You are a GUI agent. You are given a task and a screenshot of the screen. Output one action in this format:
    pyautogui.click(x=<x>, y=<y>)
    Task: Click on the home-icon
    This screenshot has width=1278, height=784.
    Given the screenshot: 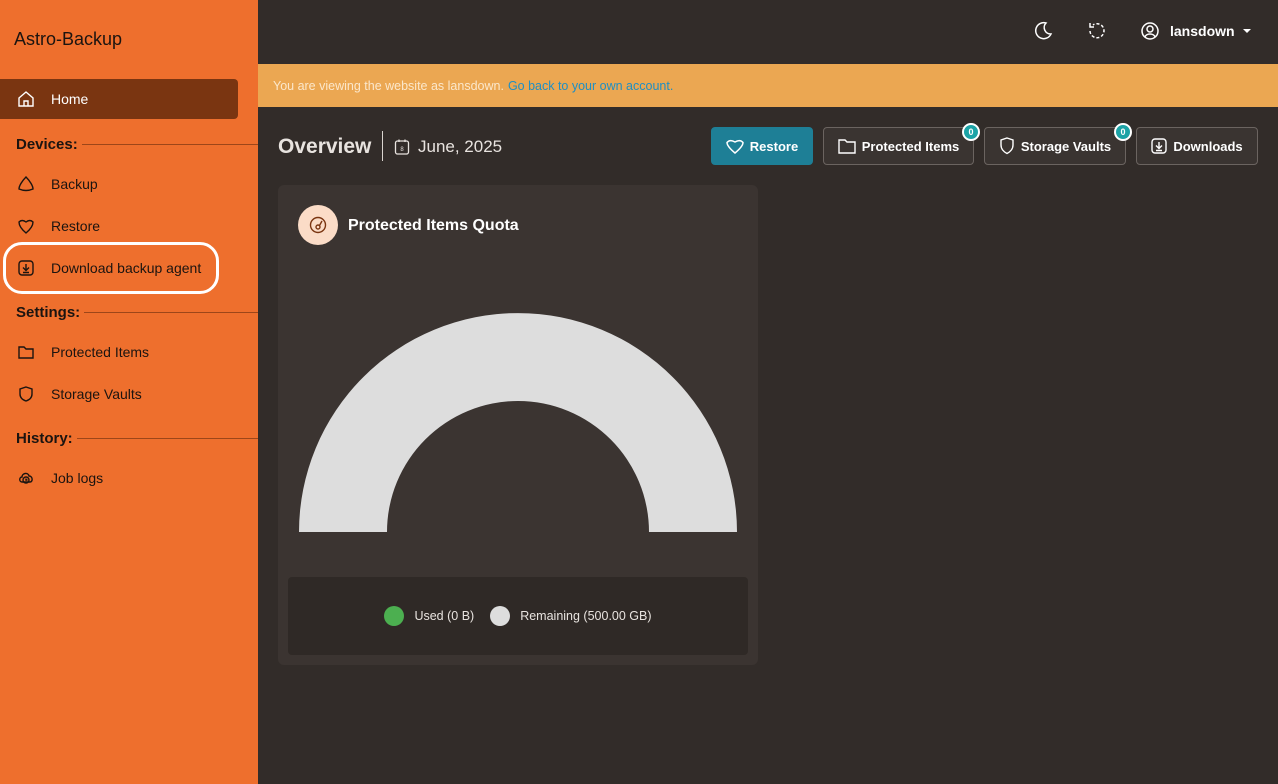 What is the action you would take?
    pyautogui.click(x=26, y=99)
    